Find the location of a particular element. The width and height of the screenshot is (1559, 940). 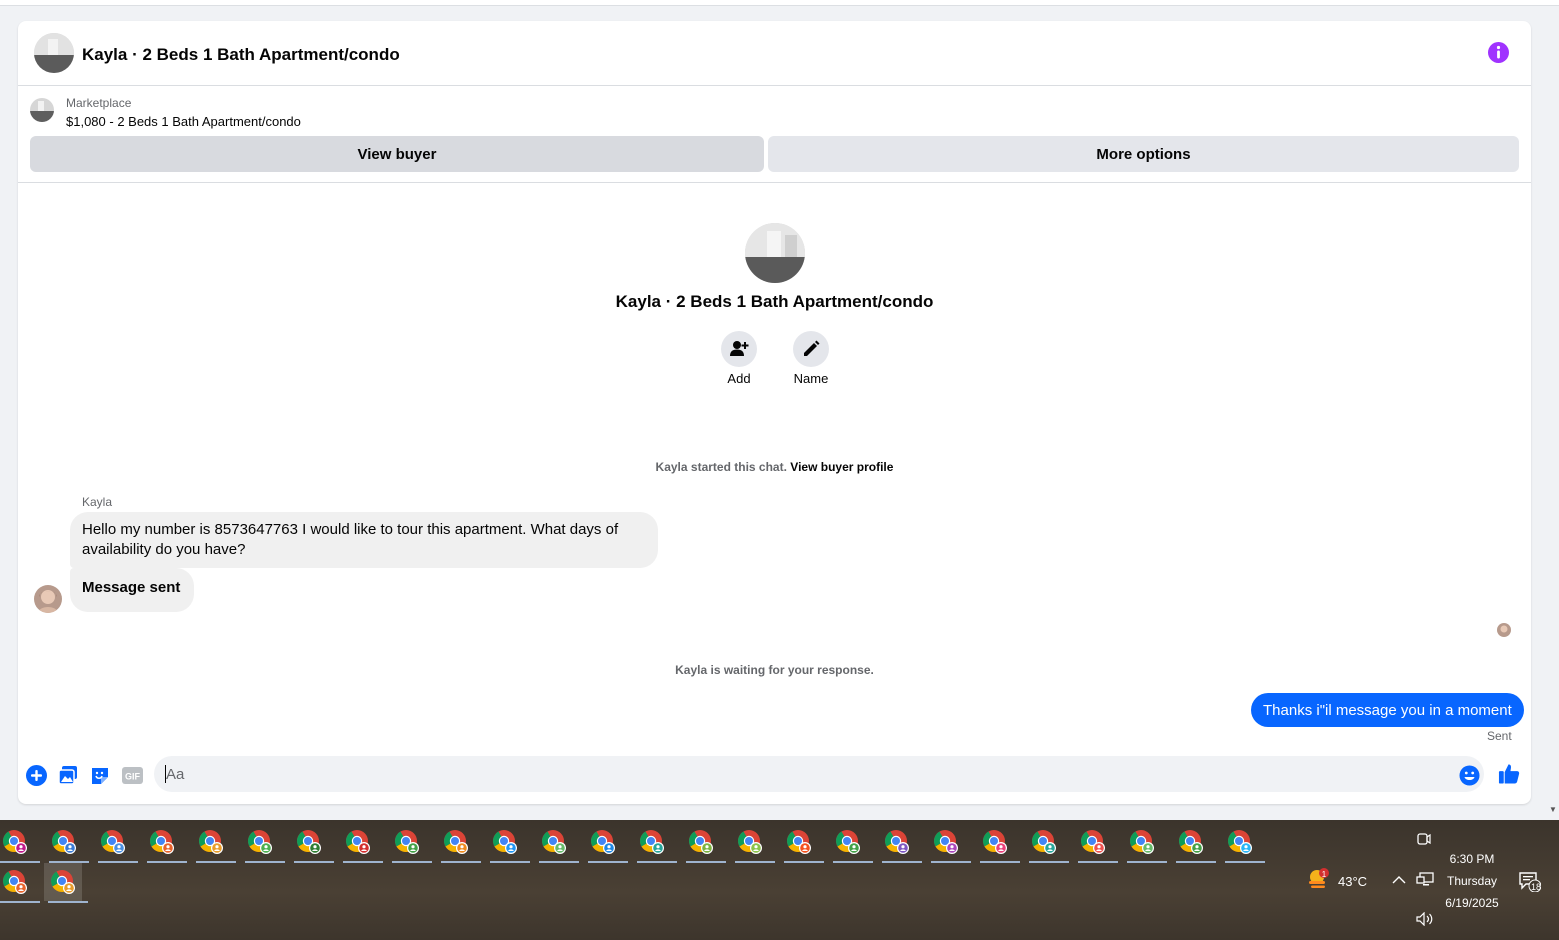

sticker-icon is located at coordinates (100, 775).